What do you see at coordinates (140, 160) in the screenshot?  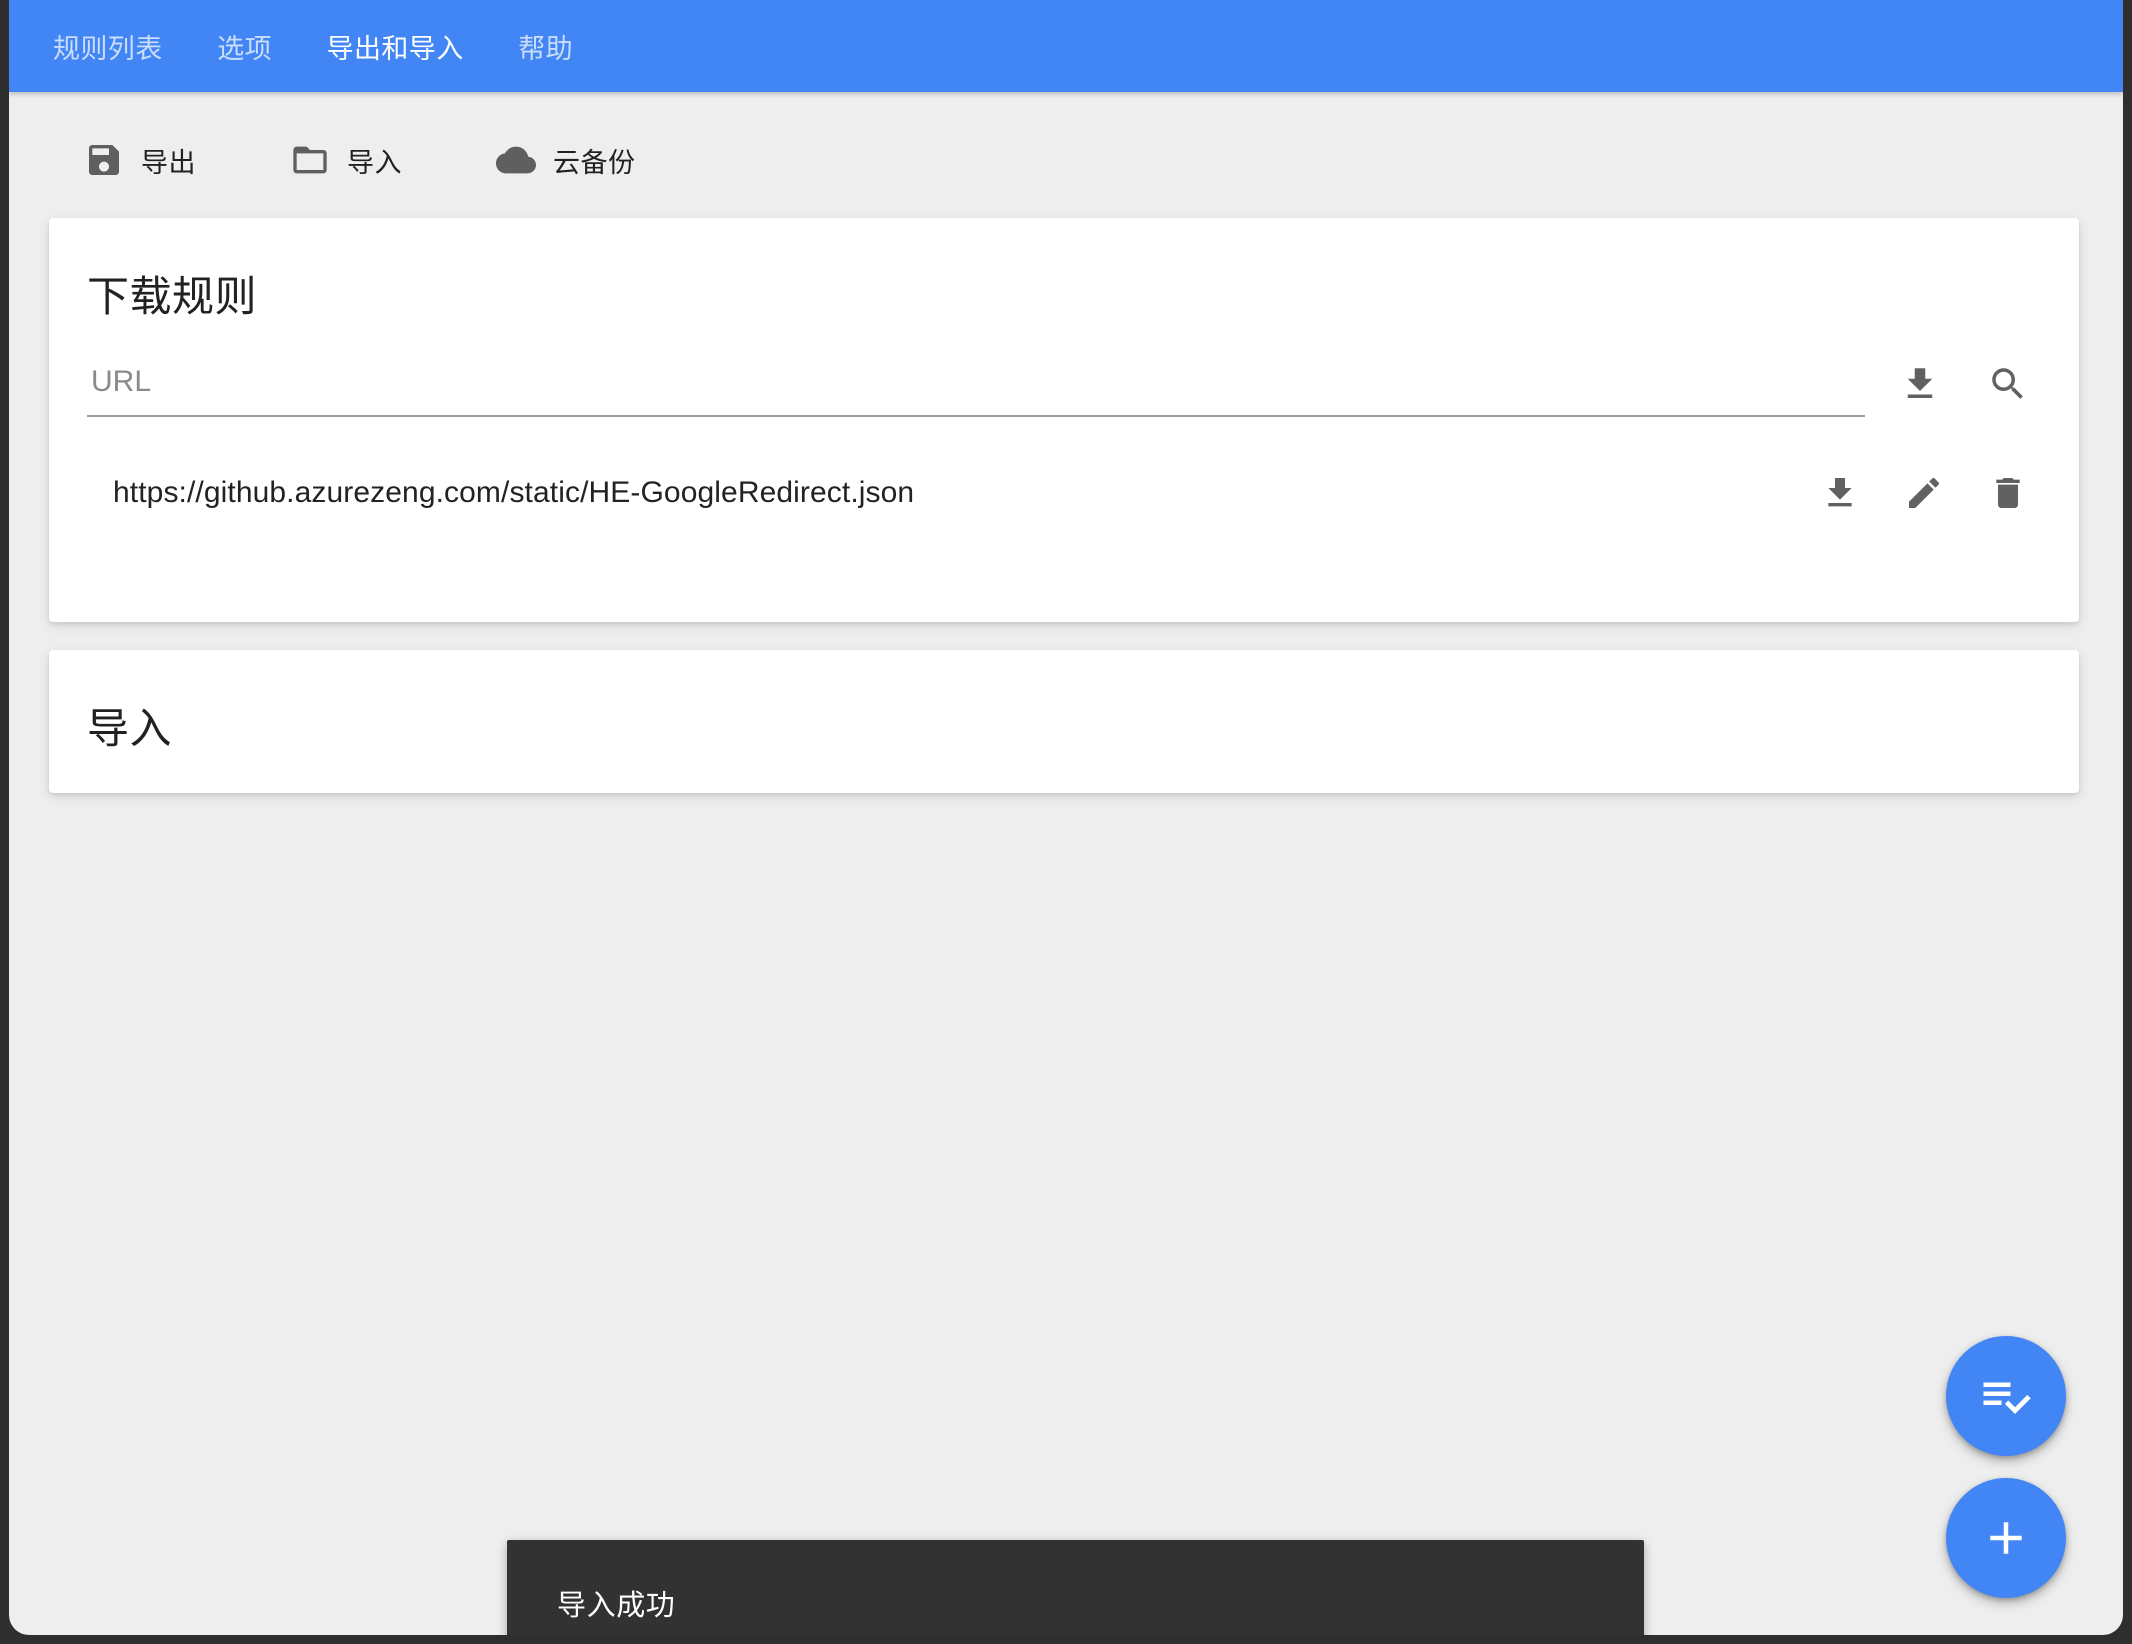 I see `export-button: 导出` at bounding box center [140, 160].